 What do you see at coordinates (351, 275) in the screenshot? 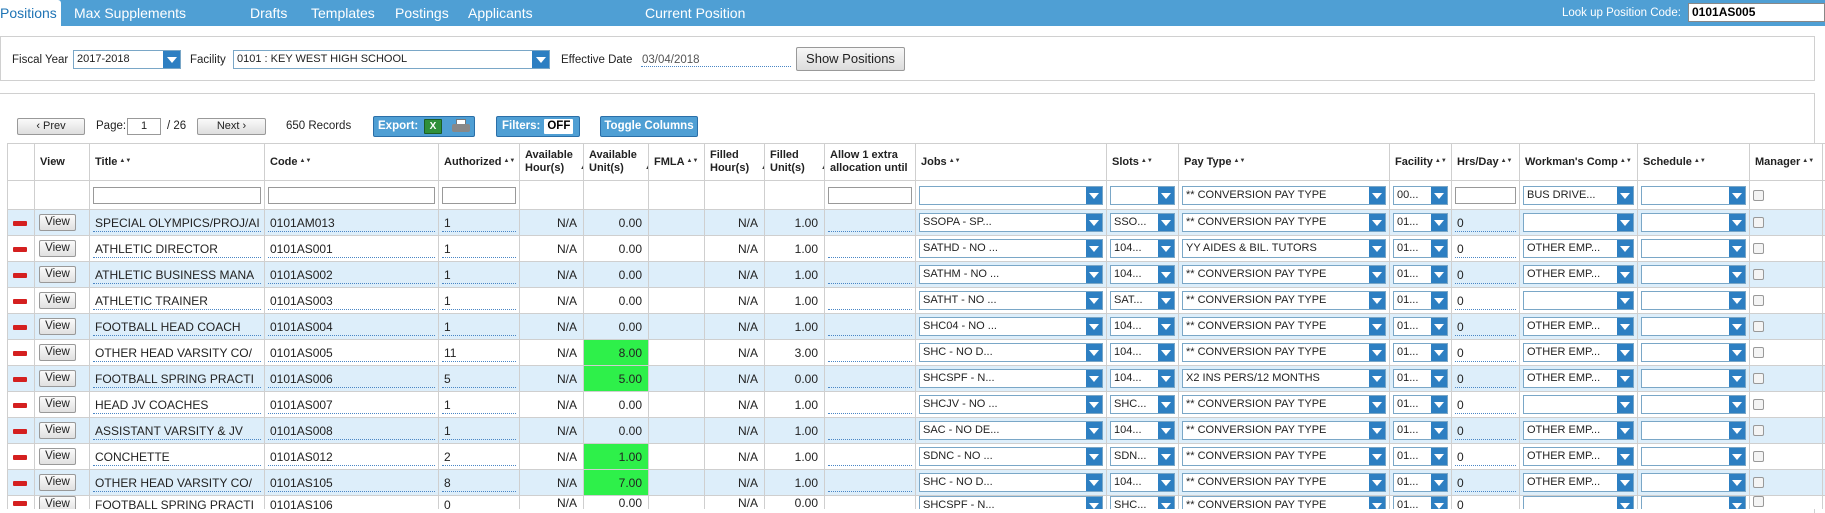
I see `code-input: 0101AS002` at bounding box center [351, 275].